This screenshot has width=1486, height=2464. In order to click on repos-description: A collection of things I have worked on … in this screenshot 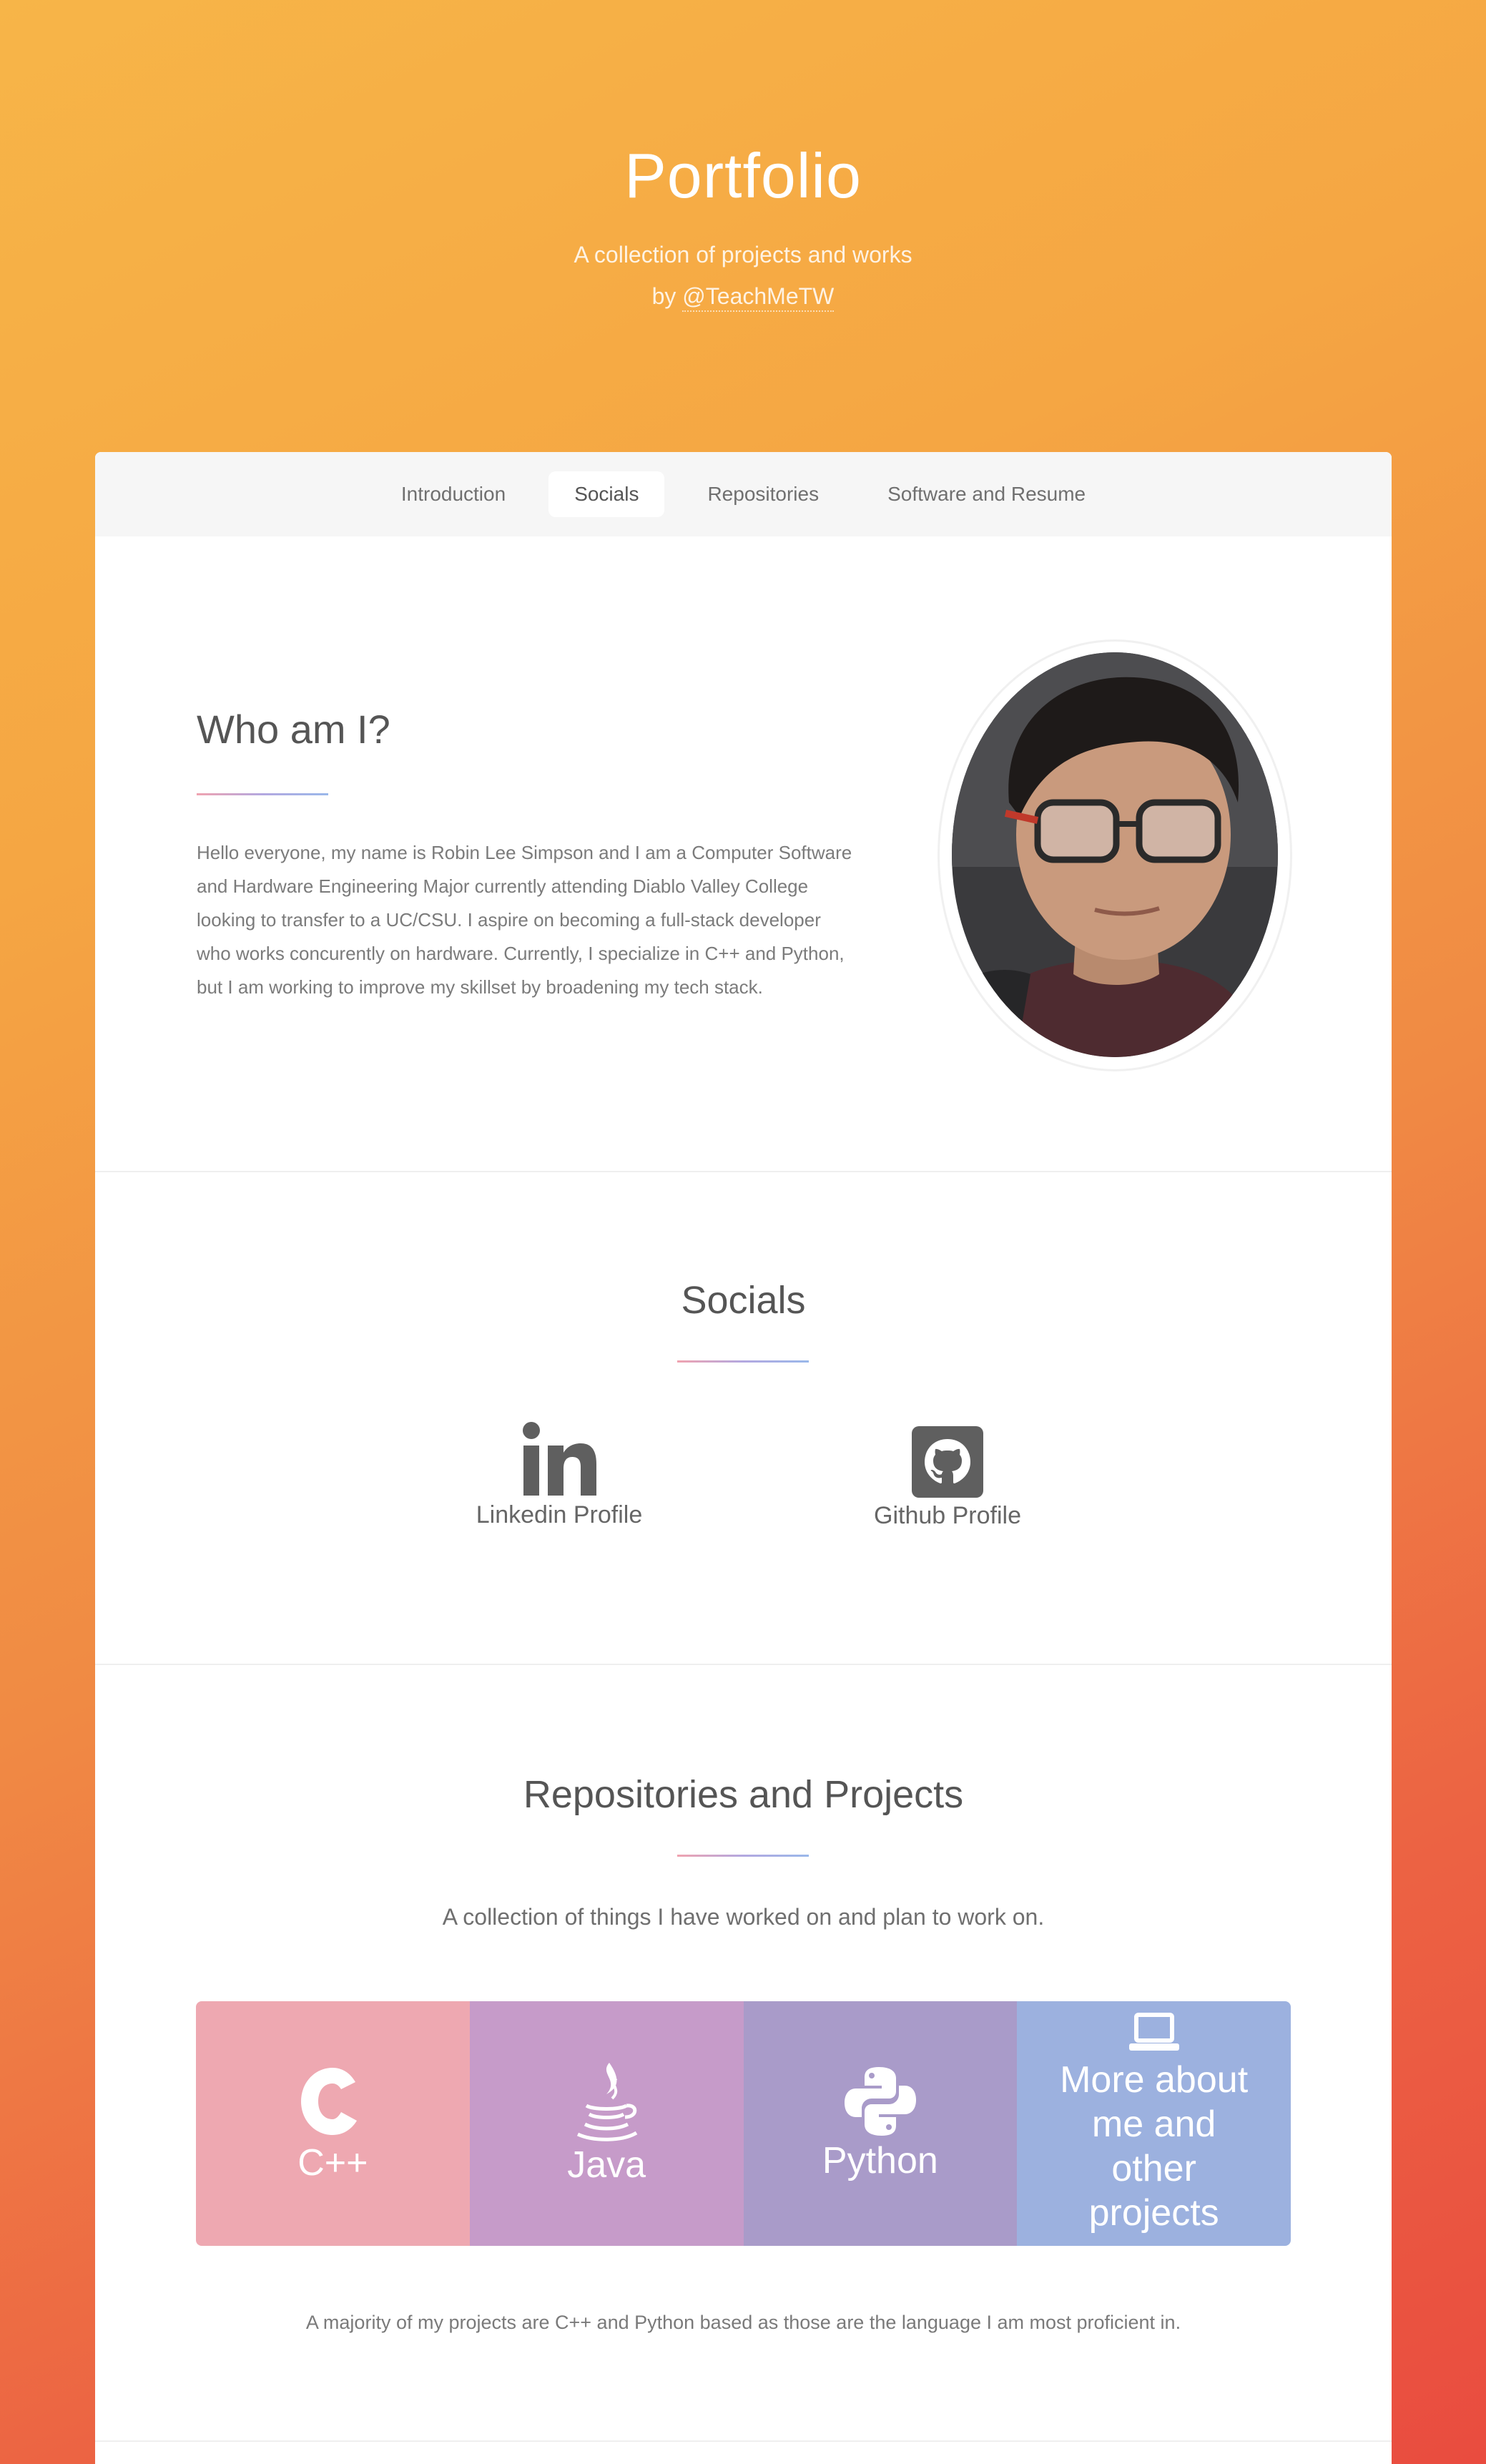, I will do `click(743, 1917)`.